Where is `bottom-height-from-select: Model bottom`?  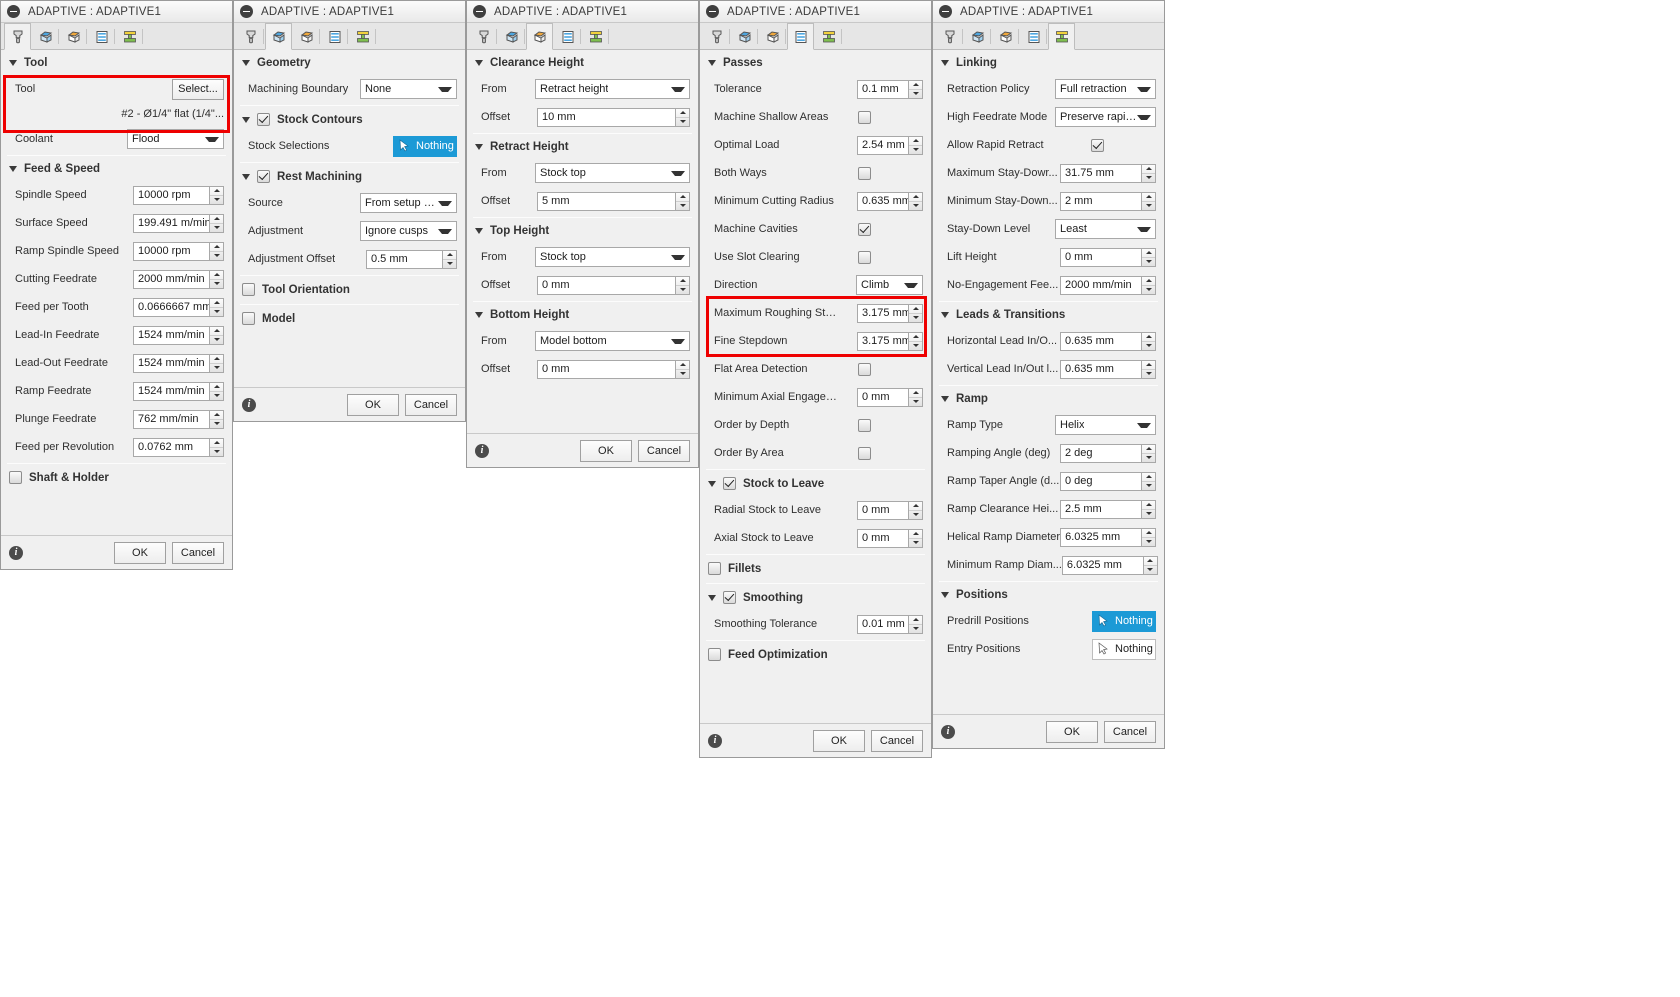 bottom-height-from-select: Model bottom is located at coordinates (612, 341).